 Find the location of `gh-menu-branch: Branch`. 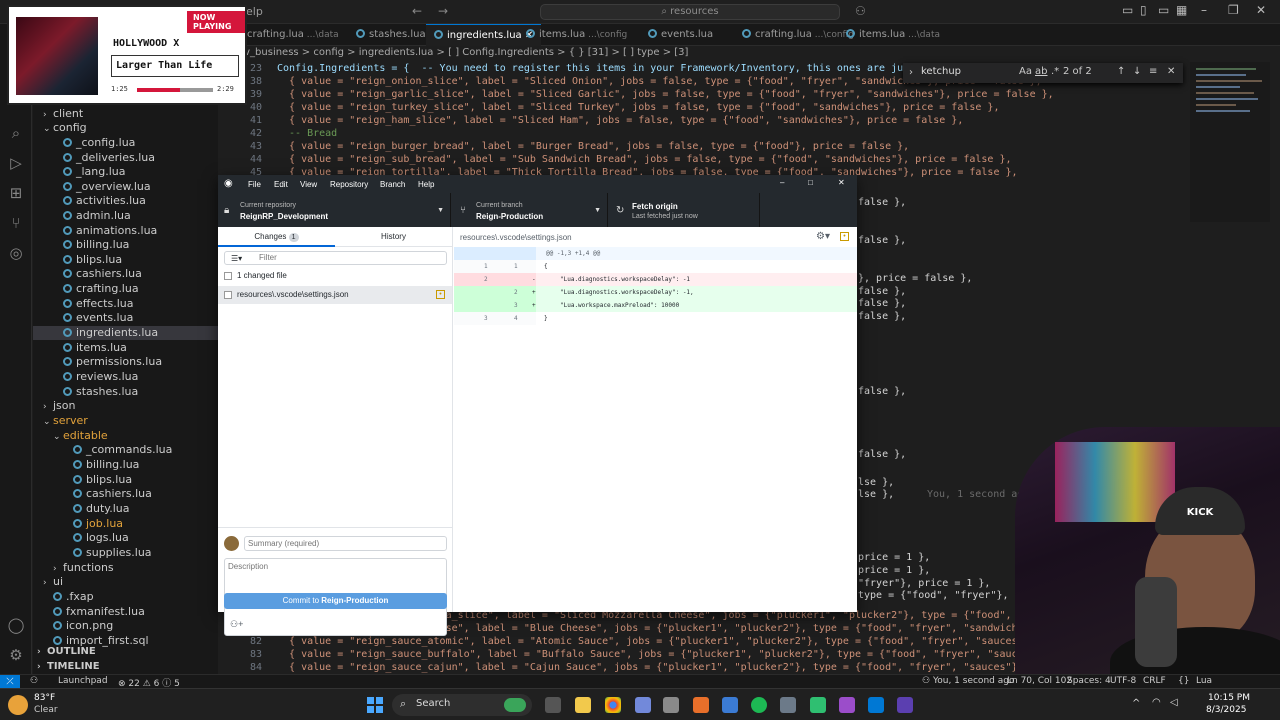

gh-menu-branch: Branch is located at coordinates (392, 184).